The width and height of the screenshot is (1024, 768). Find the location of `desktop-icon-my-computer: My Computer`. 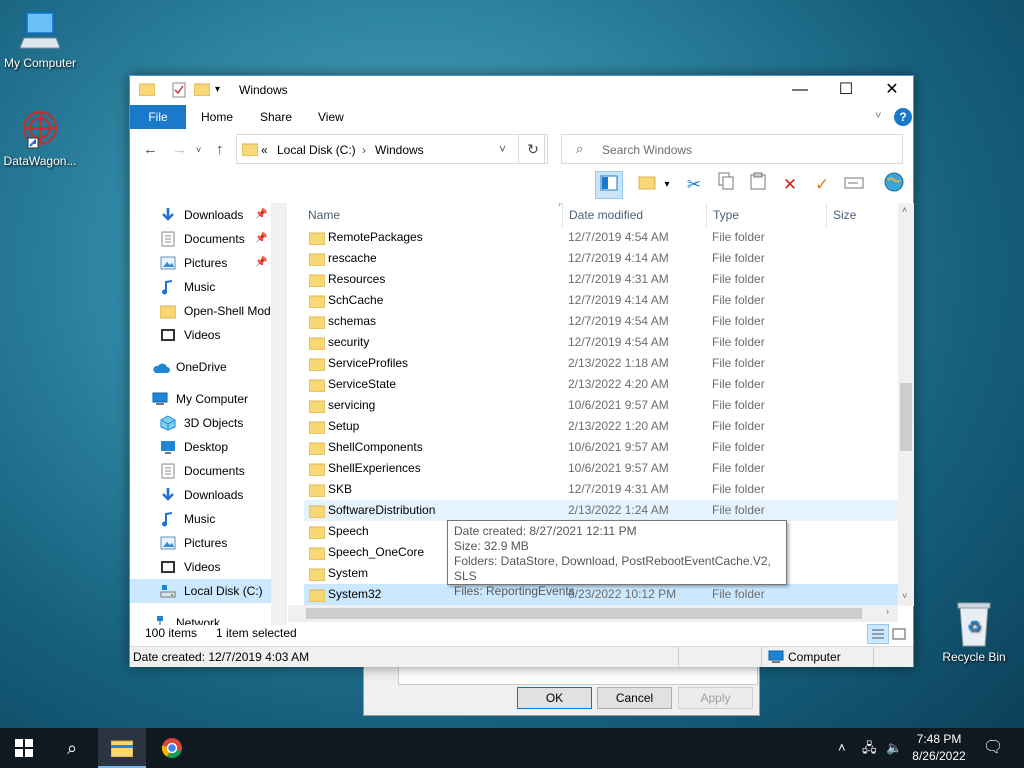

desktop-icon-my-computer: My Computer is located at coordinates (40, 39).